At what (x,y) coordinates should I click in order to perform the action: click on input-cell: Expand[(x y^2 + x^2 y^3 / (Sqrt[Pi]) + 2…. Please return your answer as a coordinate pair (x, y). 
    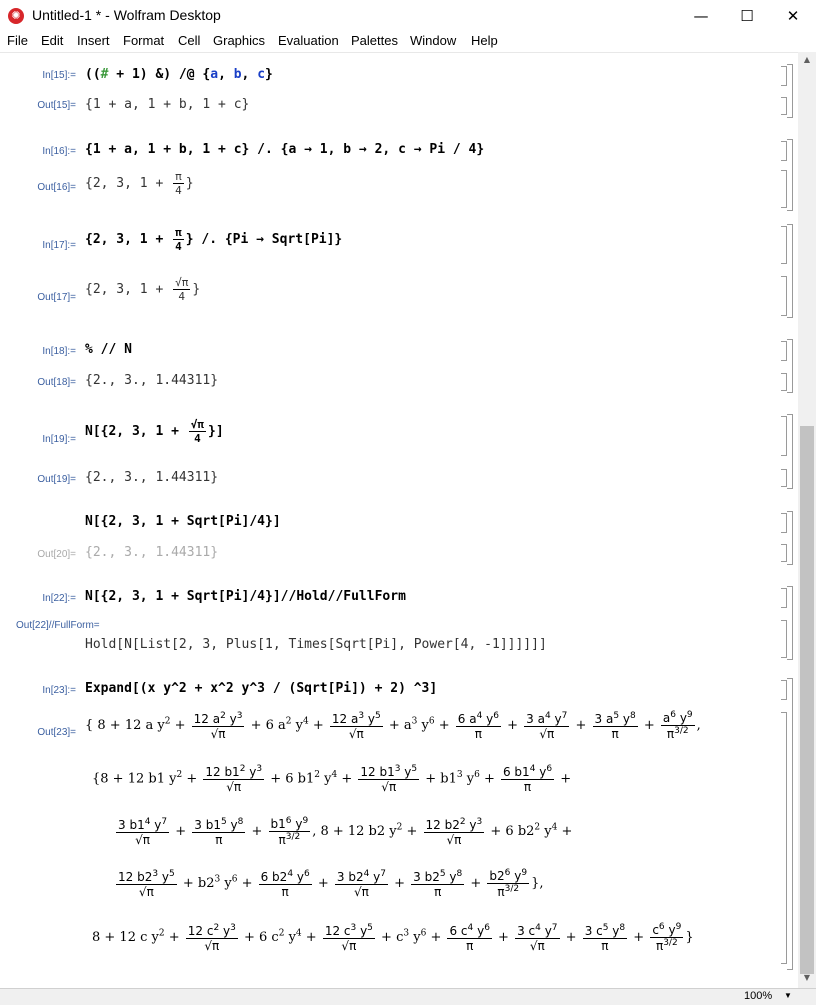
    Looking at the image, I should click on (261, 688).